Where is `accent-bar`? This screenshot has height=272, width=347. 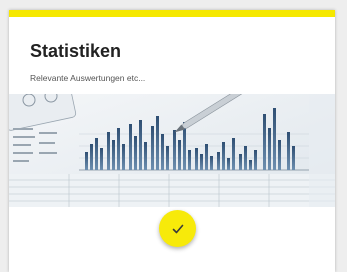 accent-bar is located at coordinates (172, 13).